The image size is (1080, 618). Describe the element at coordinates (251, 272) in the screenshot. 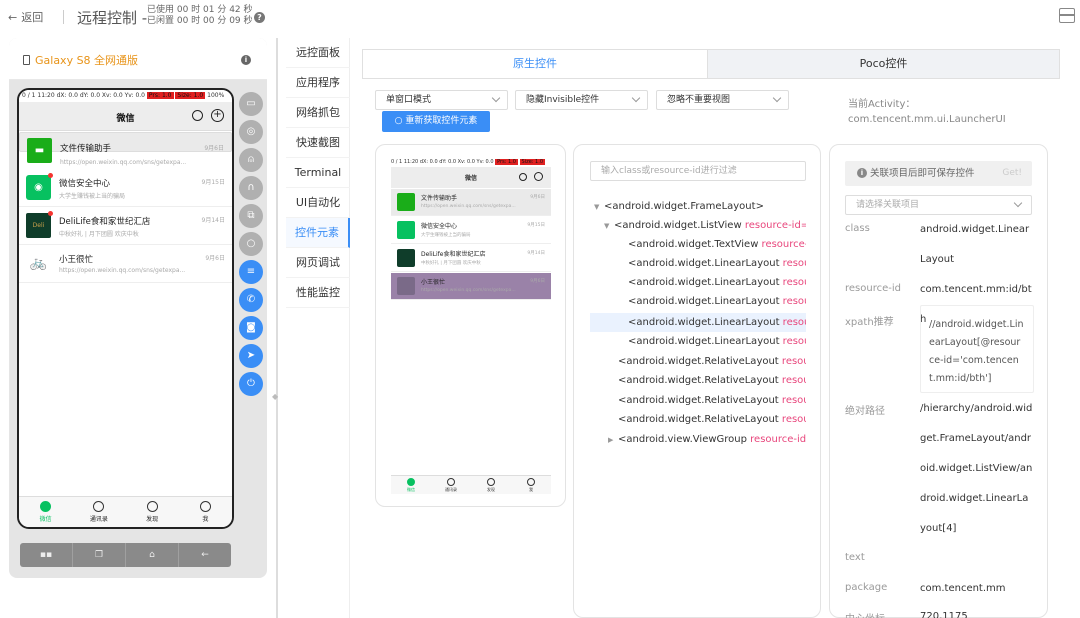

I see `settings-icon: ≡` at that location.